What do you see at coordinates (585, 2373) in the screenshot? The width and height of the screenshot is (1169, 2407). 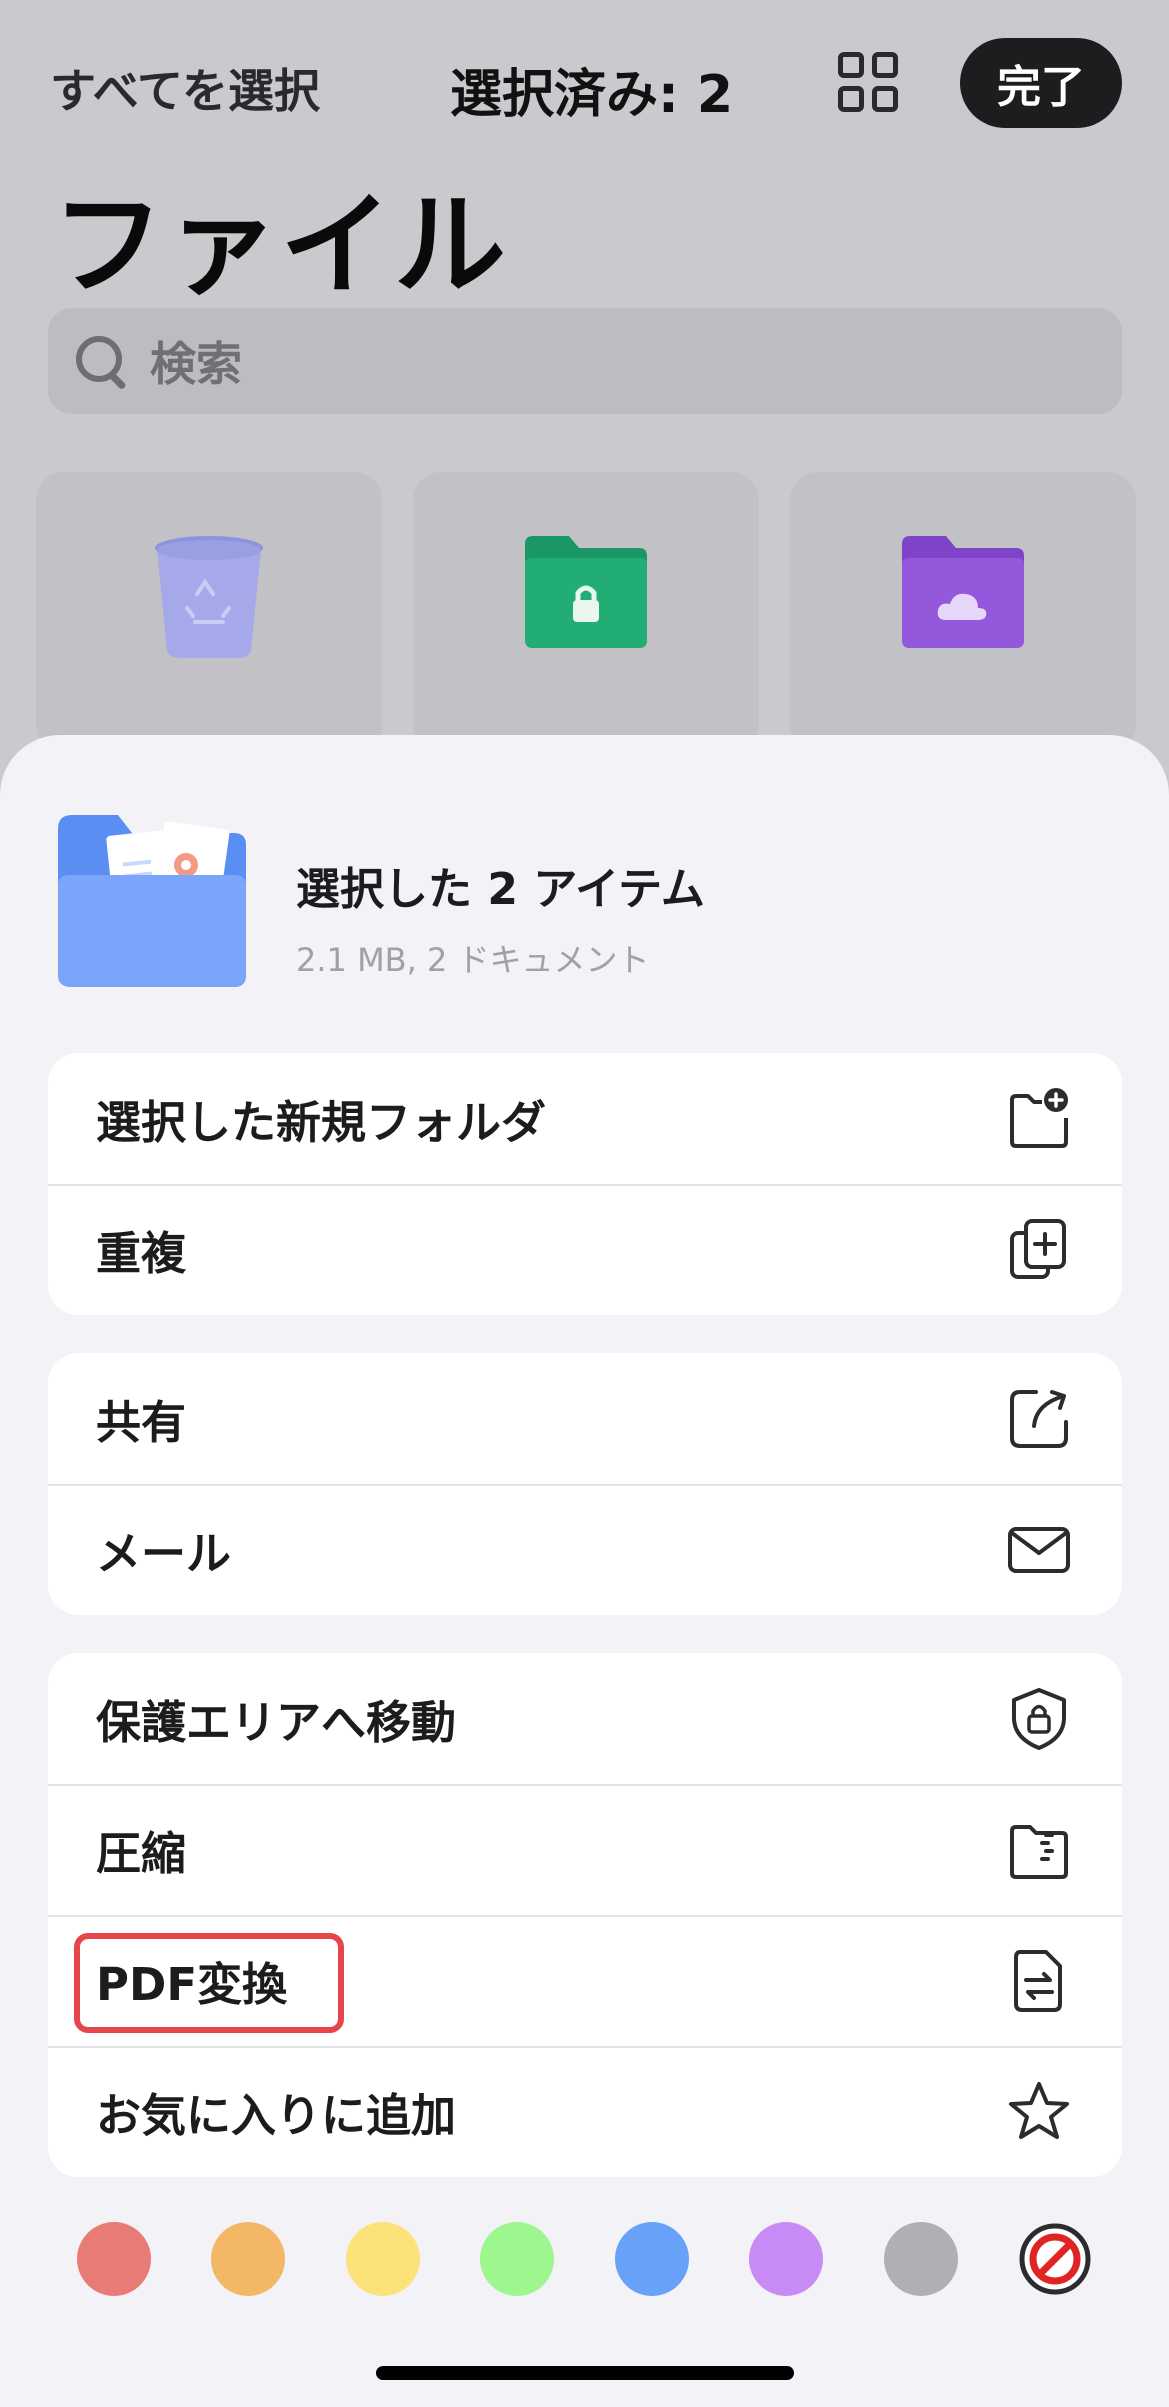 I see `home-indicator` at bounding box center [585, 2373].